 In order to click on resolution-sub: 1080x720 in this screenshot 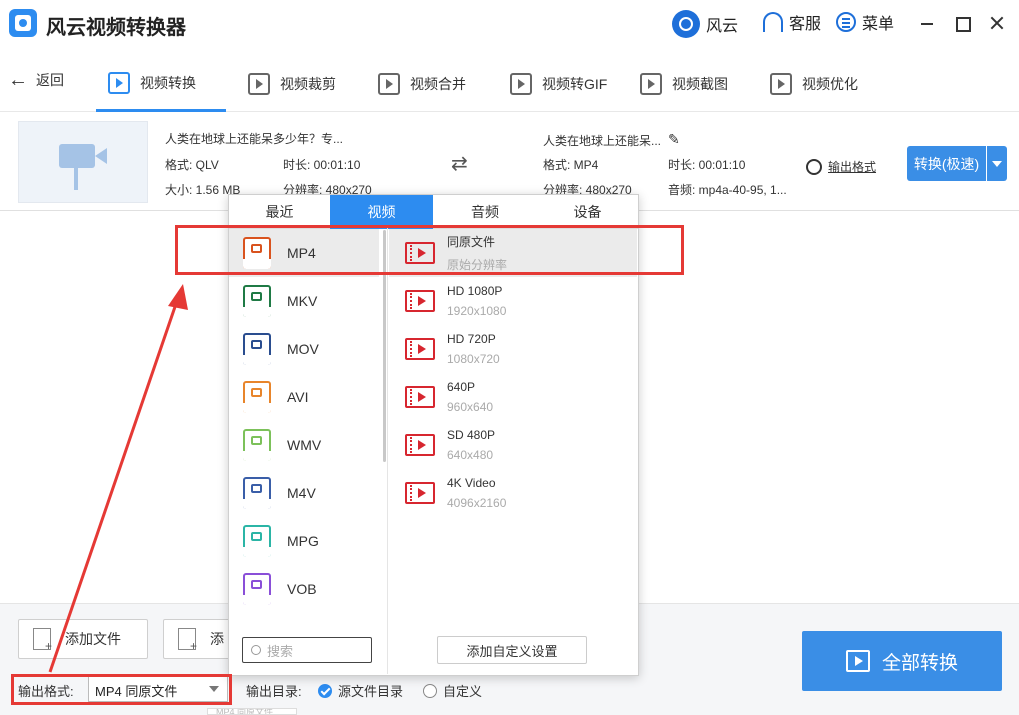, I will do `click(473, 359)`.